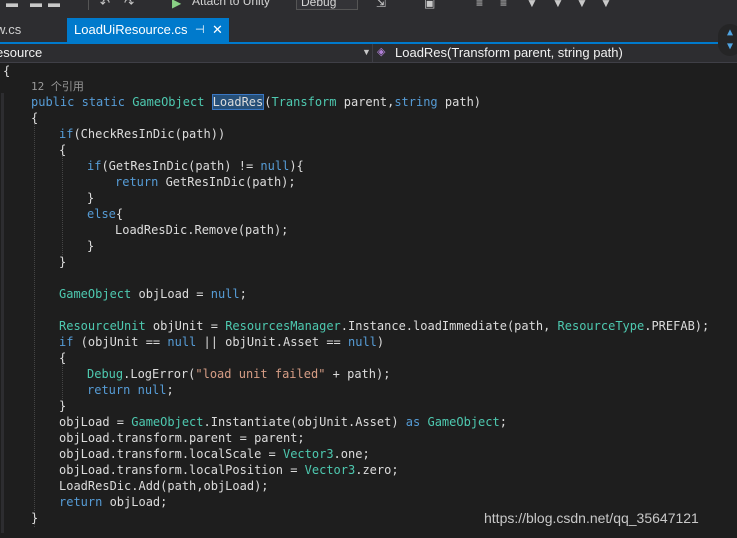  I want to click on member-dropdown: LoadRes(Transform parent, string path), so click(509, 52).